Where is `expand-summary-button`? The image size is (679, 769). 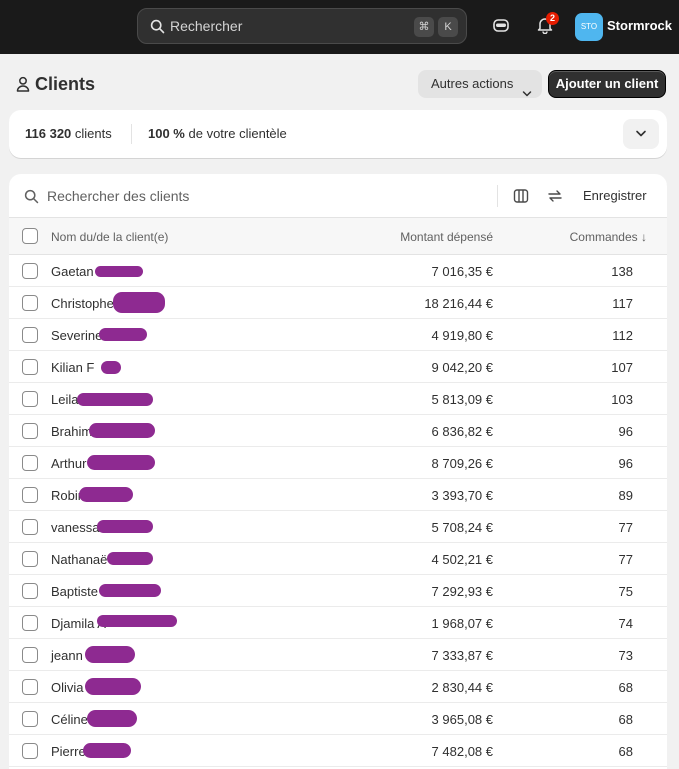
expand-summary-button is located at coordinates (641, 134).